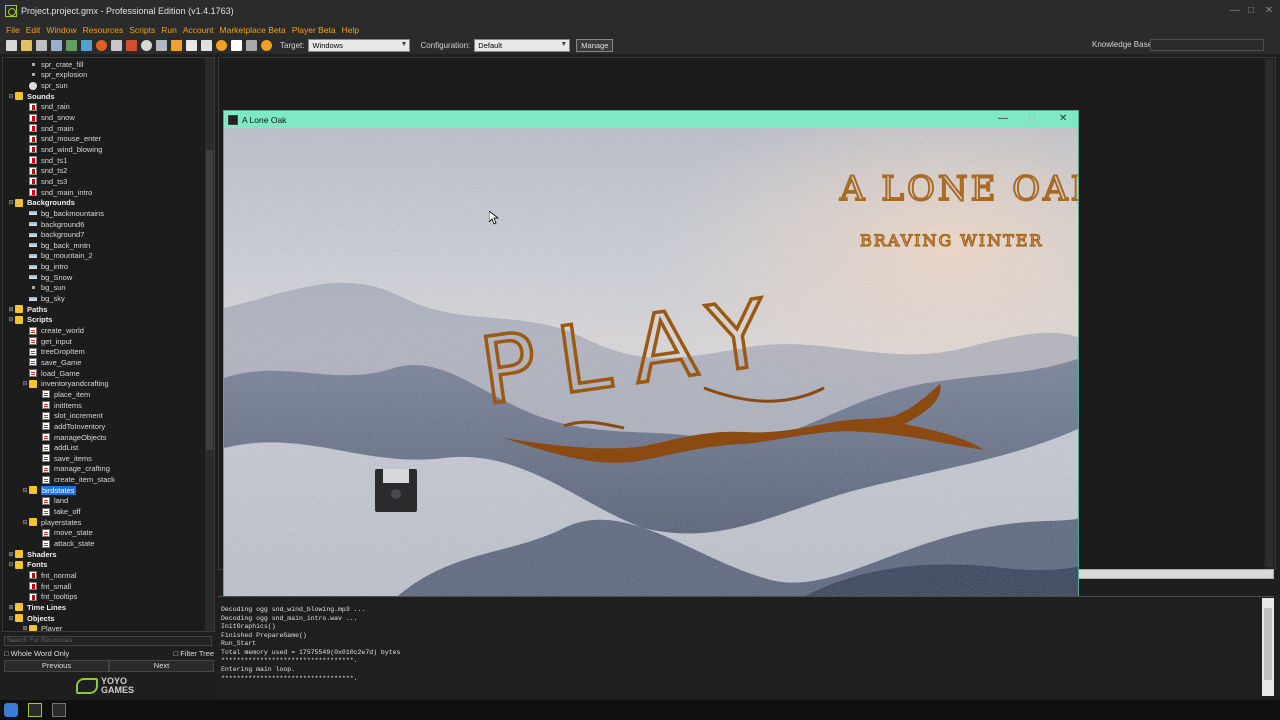  What do you see at coordinates (43, 288) in the screenshot?
I see `tree-item: bg_sun` at bounding box center [43, 288].